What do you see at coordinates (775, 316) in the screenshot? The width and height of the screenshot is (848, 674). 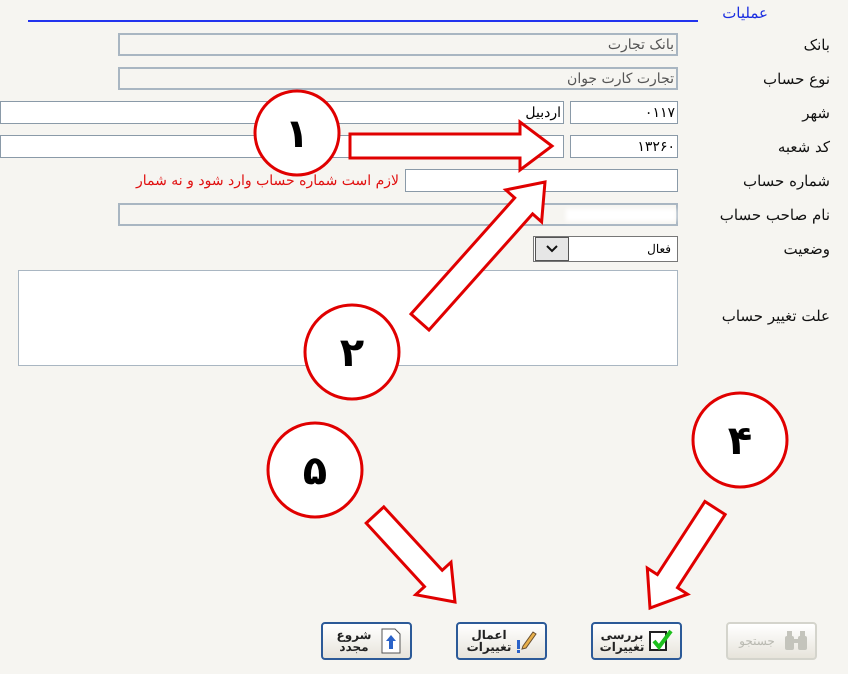 I see `field-label: علت تغییر حساب` at bounding box center [775, 316].